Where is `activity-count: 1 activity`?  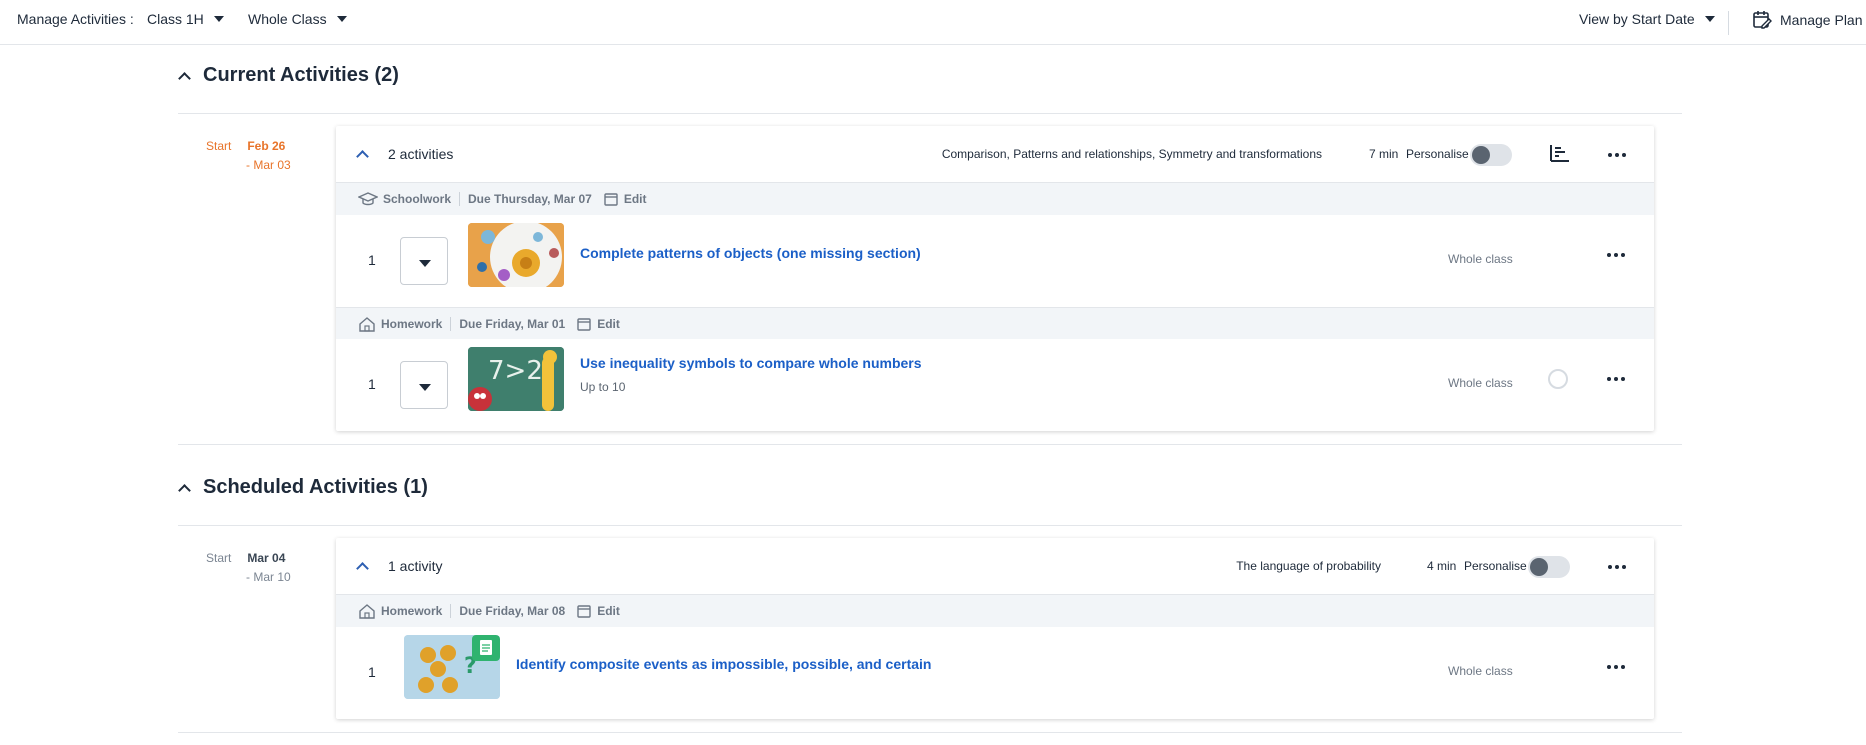
activity-count: 1 activity is located at coordinates (415, 566).